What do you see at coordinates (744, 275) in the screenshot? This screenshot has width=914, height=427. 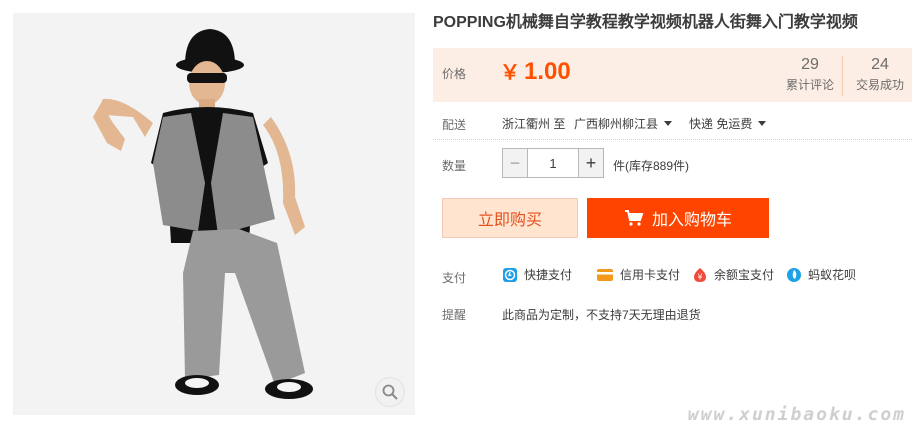 I see `payment-method-label: 余额宝支付` at bounding box center [744, 275].